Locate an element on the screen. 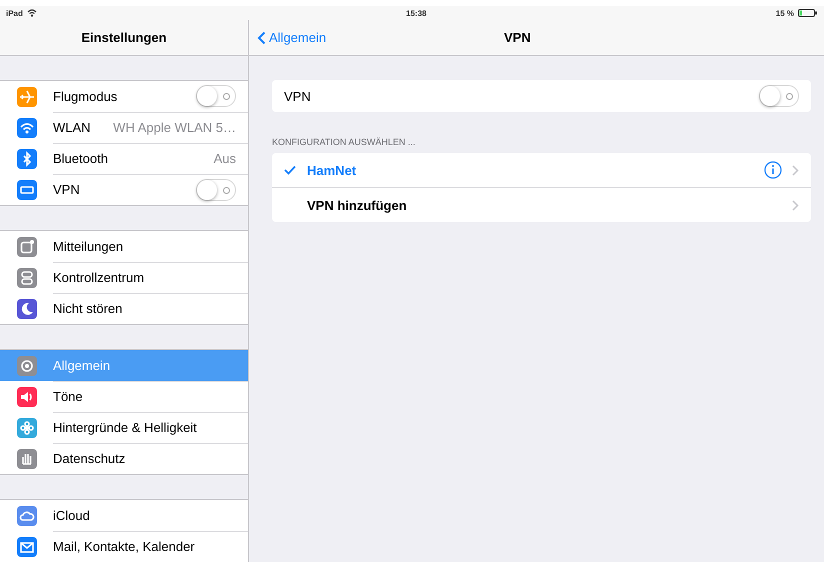  configuration-row: VPN hinzufügen is located at coordinates (541, 204).